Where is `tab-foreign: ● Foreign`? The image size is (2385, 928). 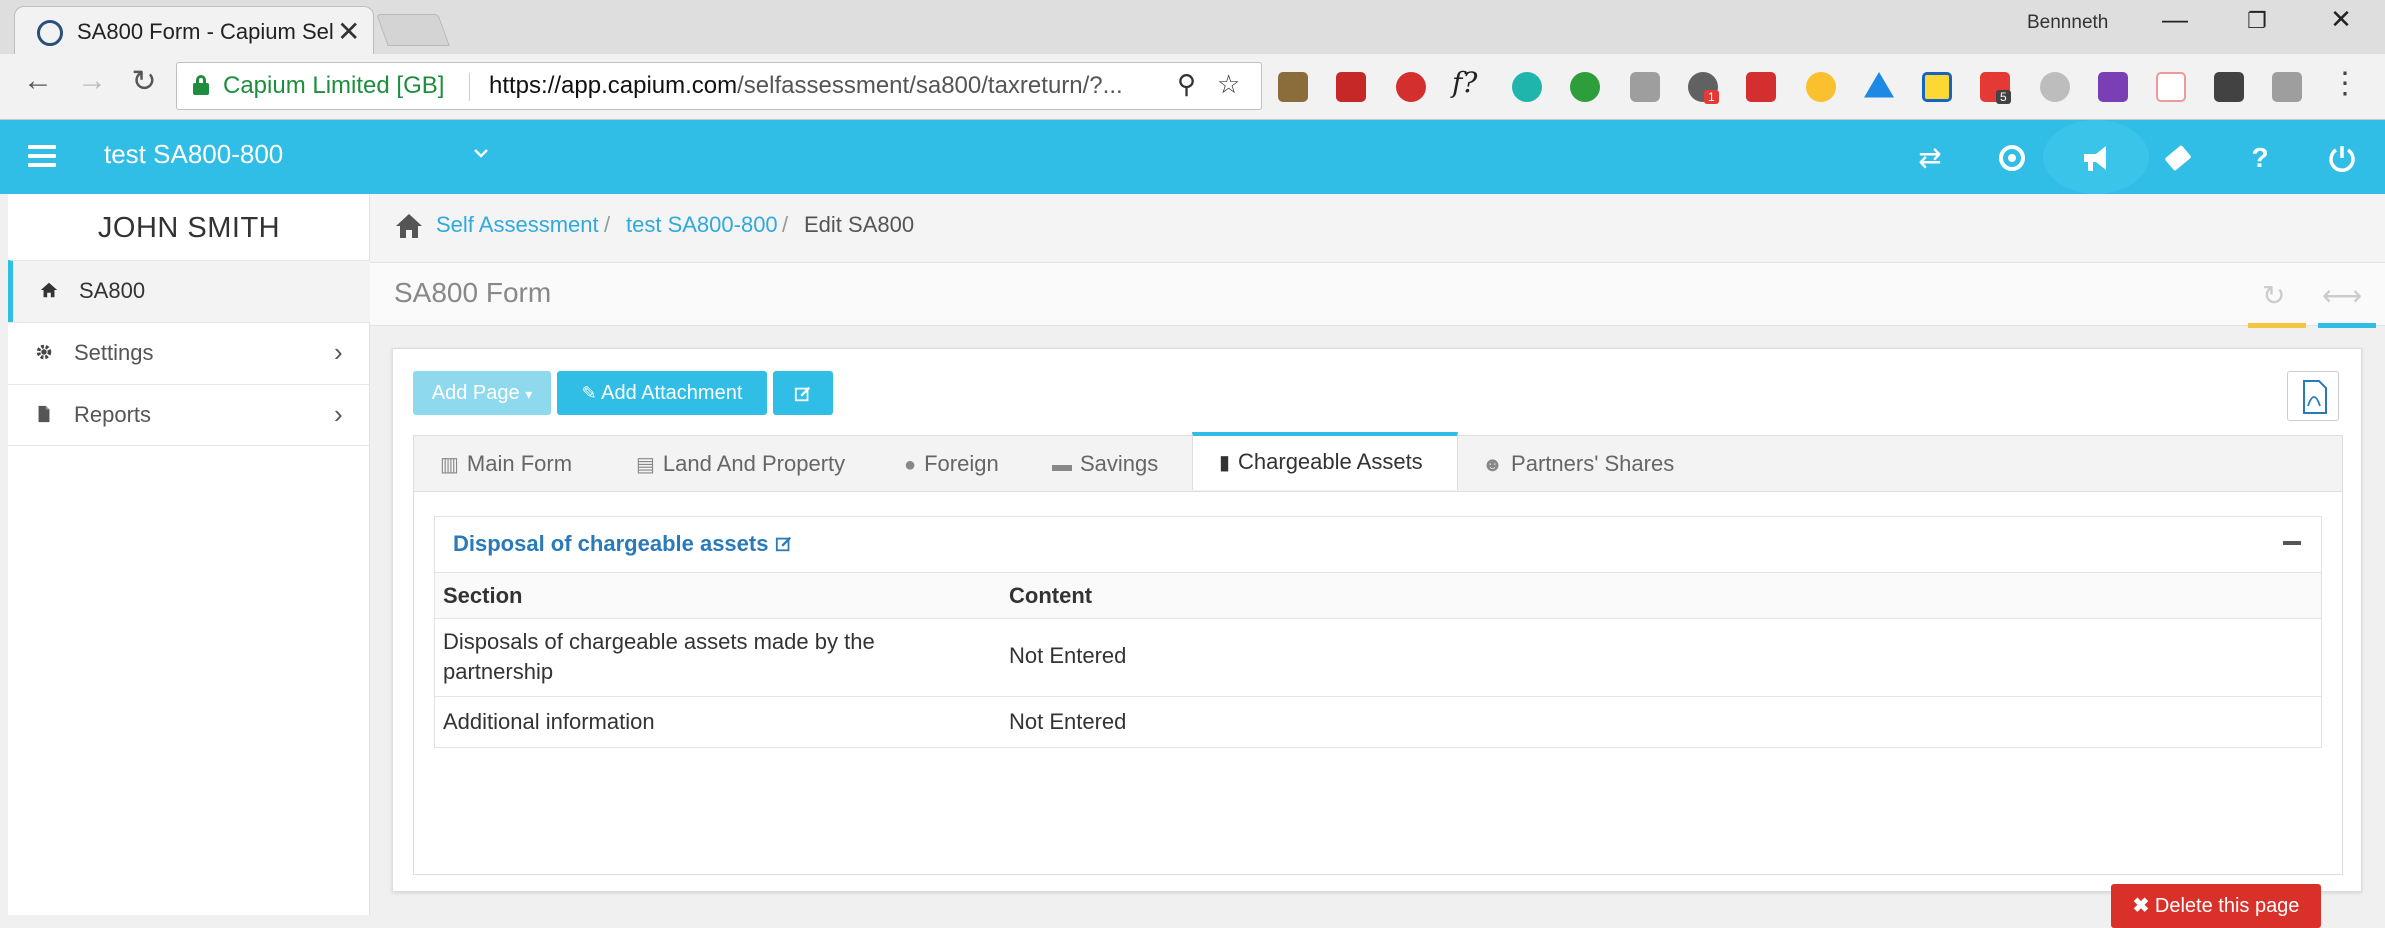 tab-foreign: ● Foreign is located at coordinates (951, 464).